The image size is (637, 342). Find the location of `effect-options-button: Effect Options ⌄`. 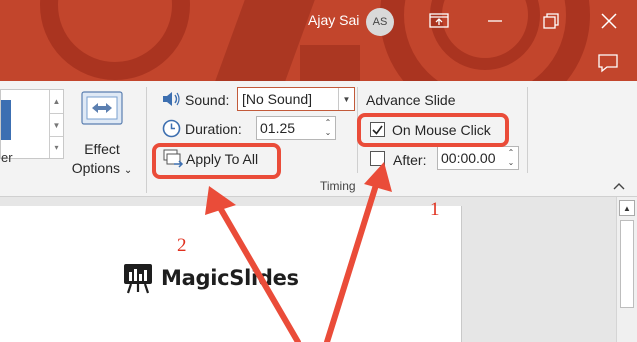

effect-options-button: Effect Options ⌄ is located at coordinates (102, 139).